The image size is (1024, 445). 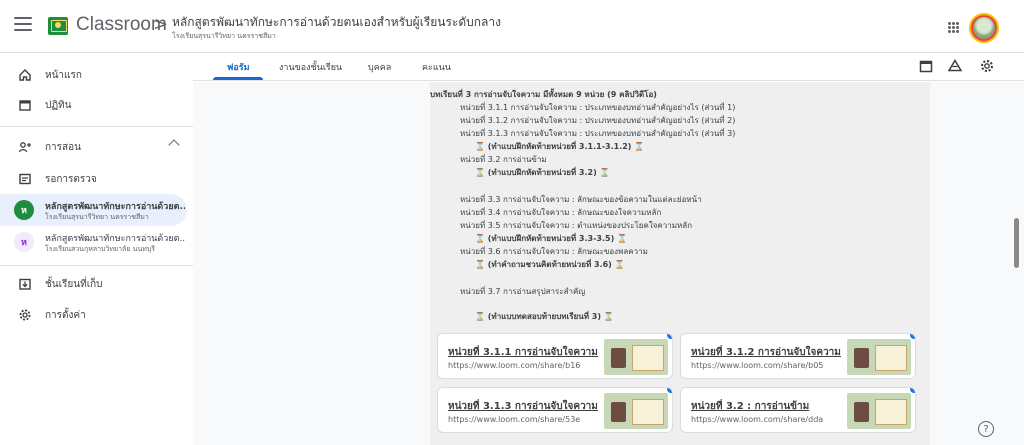 What do you see at coordinates (608, 67) in the screenshot?
I see `class-tabs: ฟอรัม งานของชั้นเรียน บุคคล คะแนน` at bounding box center [608, 67].